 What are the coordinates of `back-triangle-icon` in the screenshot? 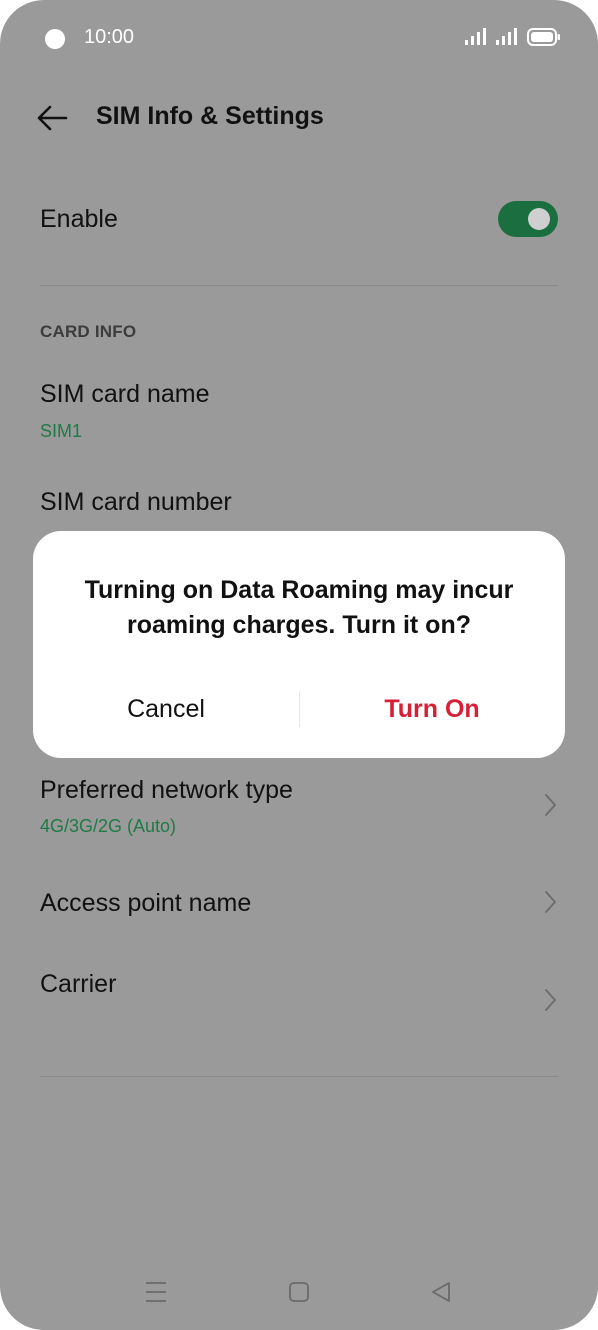 It's located at (441, 1292).